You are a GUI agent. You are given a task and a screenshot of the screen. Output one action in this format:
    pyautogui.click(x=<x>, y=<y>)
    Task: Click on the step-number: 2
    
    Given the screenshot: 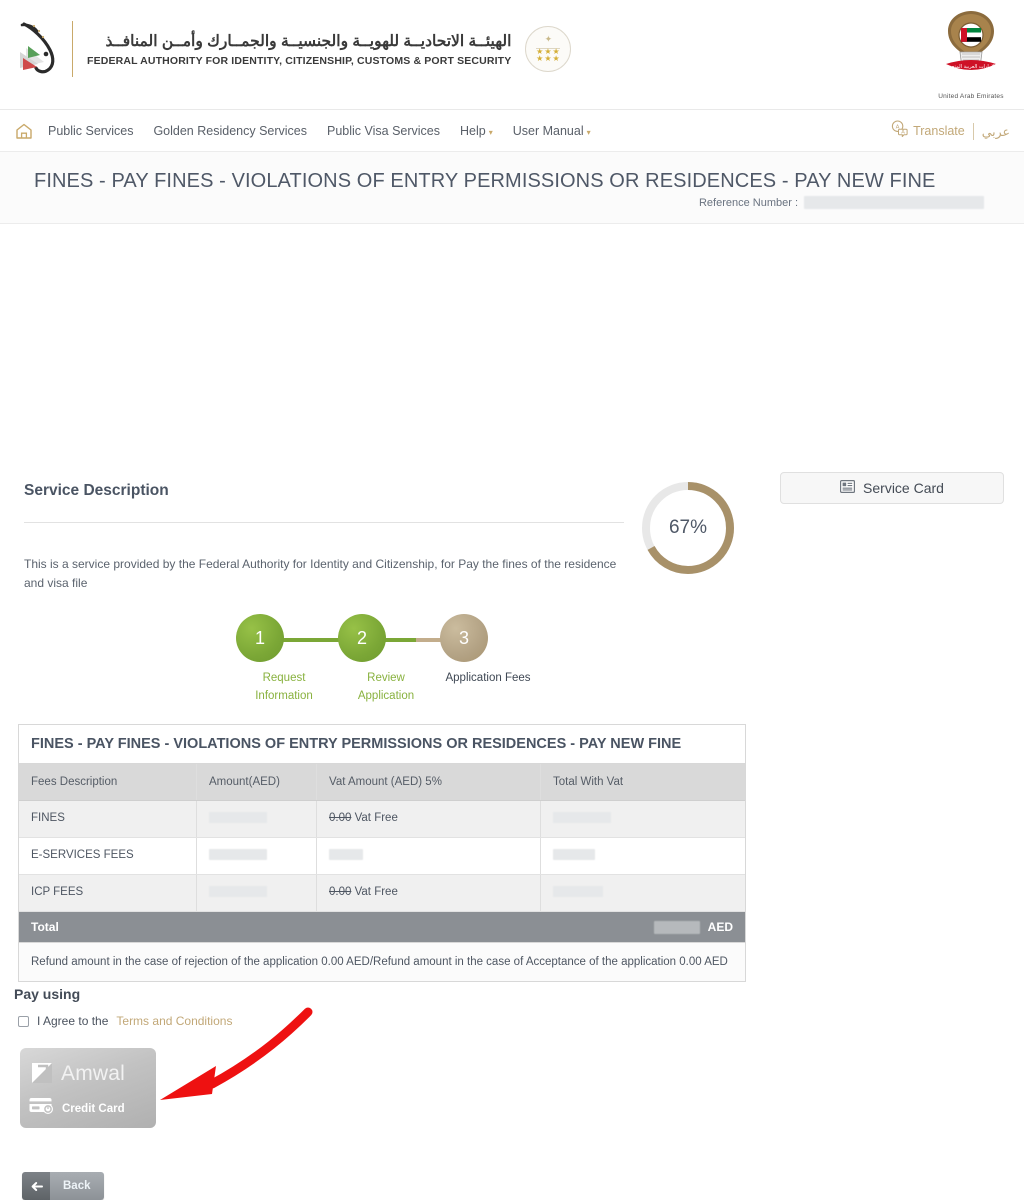 What is the action you would take?
    pyautogui.click(x=361, y=637)
    